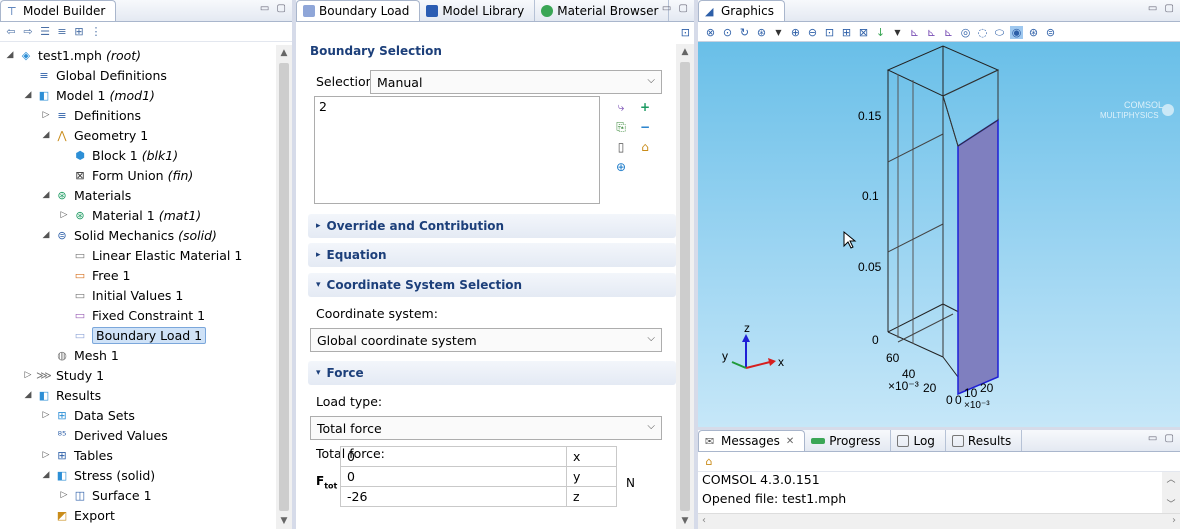 This screenshot has height=529, width=1180. What do you see at coordinates (492, 255) in the screenshot?
I see `section-equation: ▸ Equation` at bounding box center [492, 255].